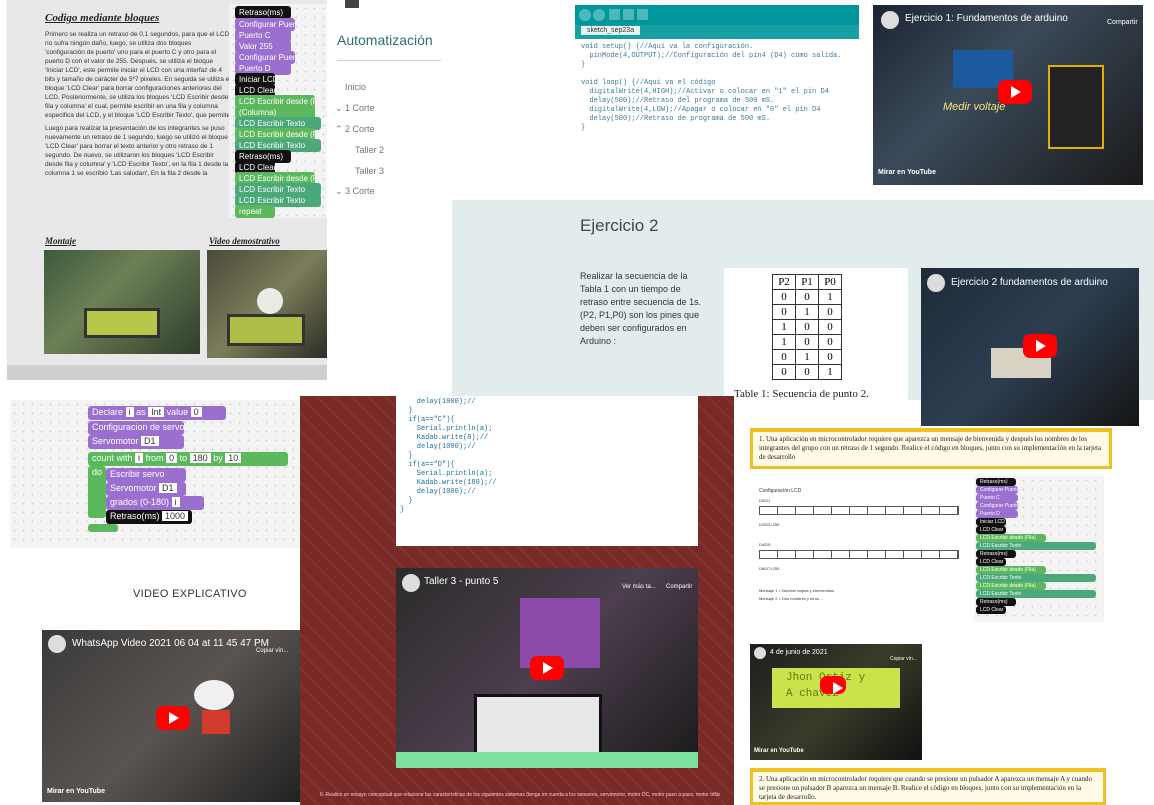 Image resolution: width=1154 pixels, height=805 pixels. What do you see at coordinates (996, 482) in the screenshot?
I see `block-retraso: Retraso(ms)` at bounding box center [996, 482].